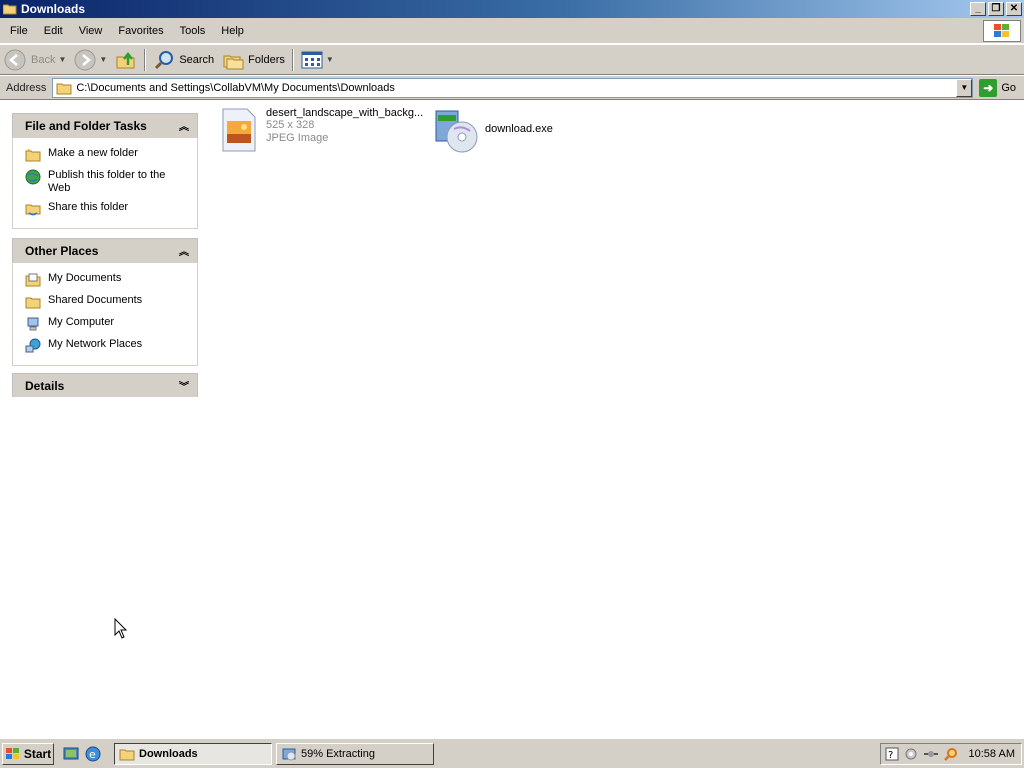 Image resolution: width=1024 pixels, height=768 pixels. I want to click on menu-file: File, so click(18, 31).